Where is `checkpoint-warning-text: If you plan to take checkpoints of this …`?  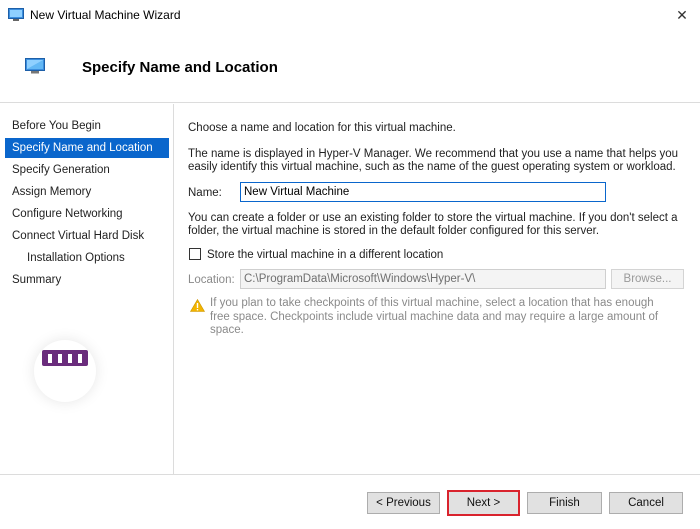 checkpoint-warning-text: If you plan to take checkpoints of this … is located at coordinates (434, 316).